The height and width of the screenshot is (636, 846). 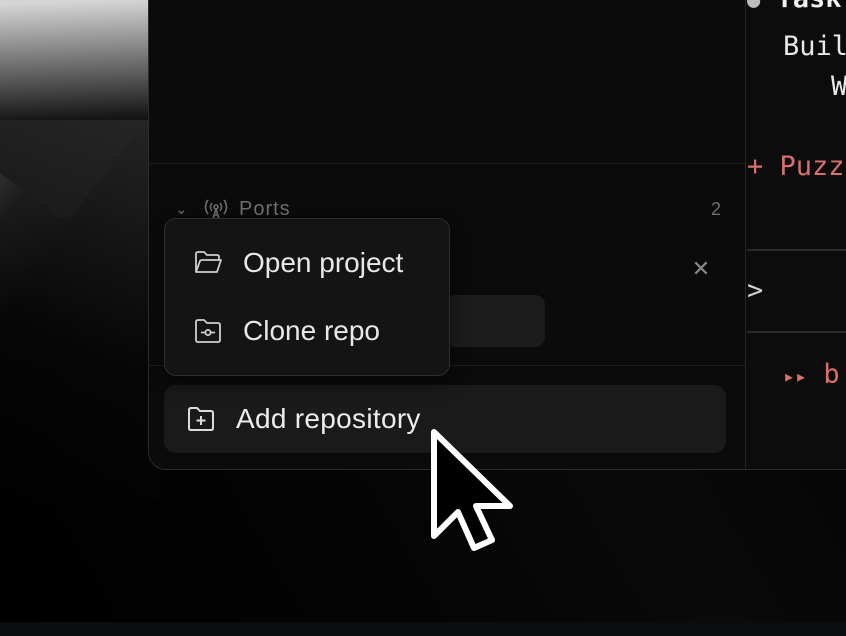 I want to click on menu-item-open-project: Open project, so click(x=307, y=263).